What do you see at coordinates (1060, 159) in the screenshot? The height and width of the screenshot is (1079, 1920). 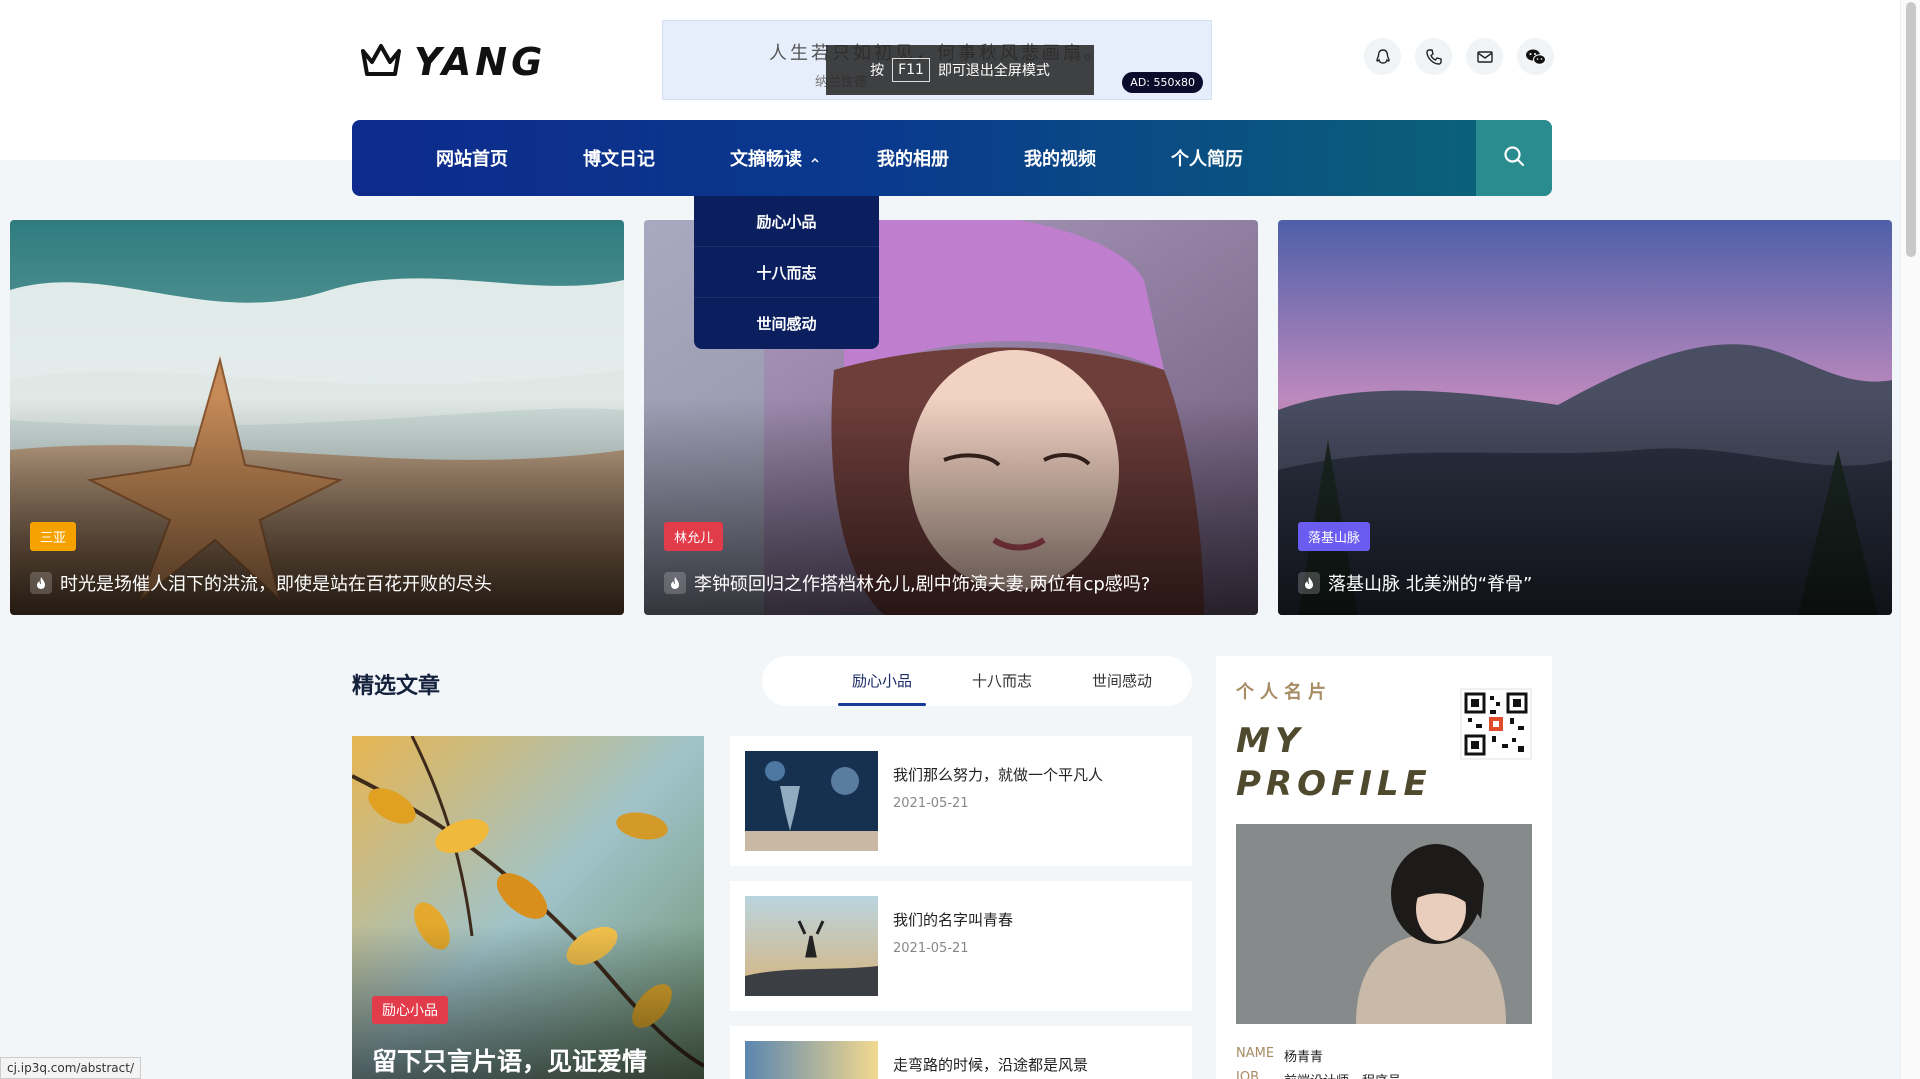 I see `nav-label: 我的视频` at bounding box center [1060, 159].